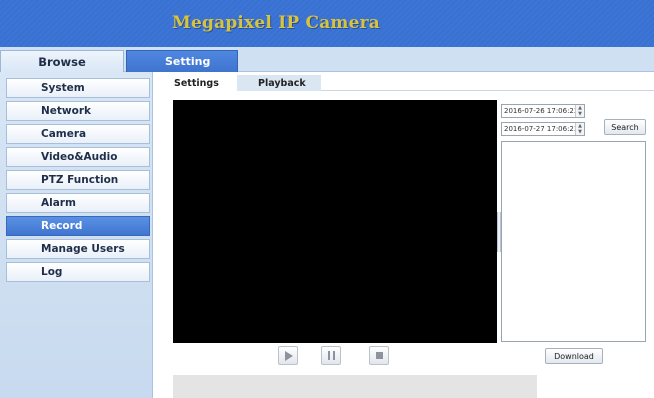  I want to click on pause-icon, so click(331, 355).